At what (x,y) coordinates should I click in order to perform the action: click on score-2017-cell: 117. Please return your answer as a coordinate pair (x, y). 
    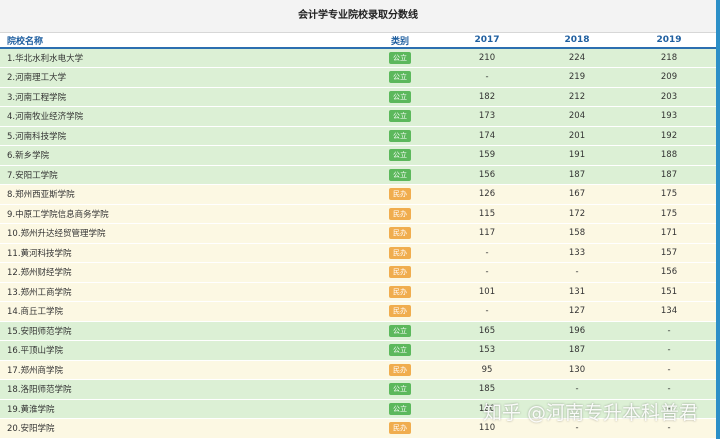
    Looking at the image, I should click on (487, 233).